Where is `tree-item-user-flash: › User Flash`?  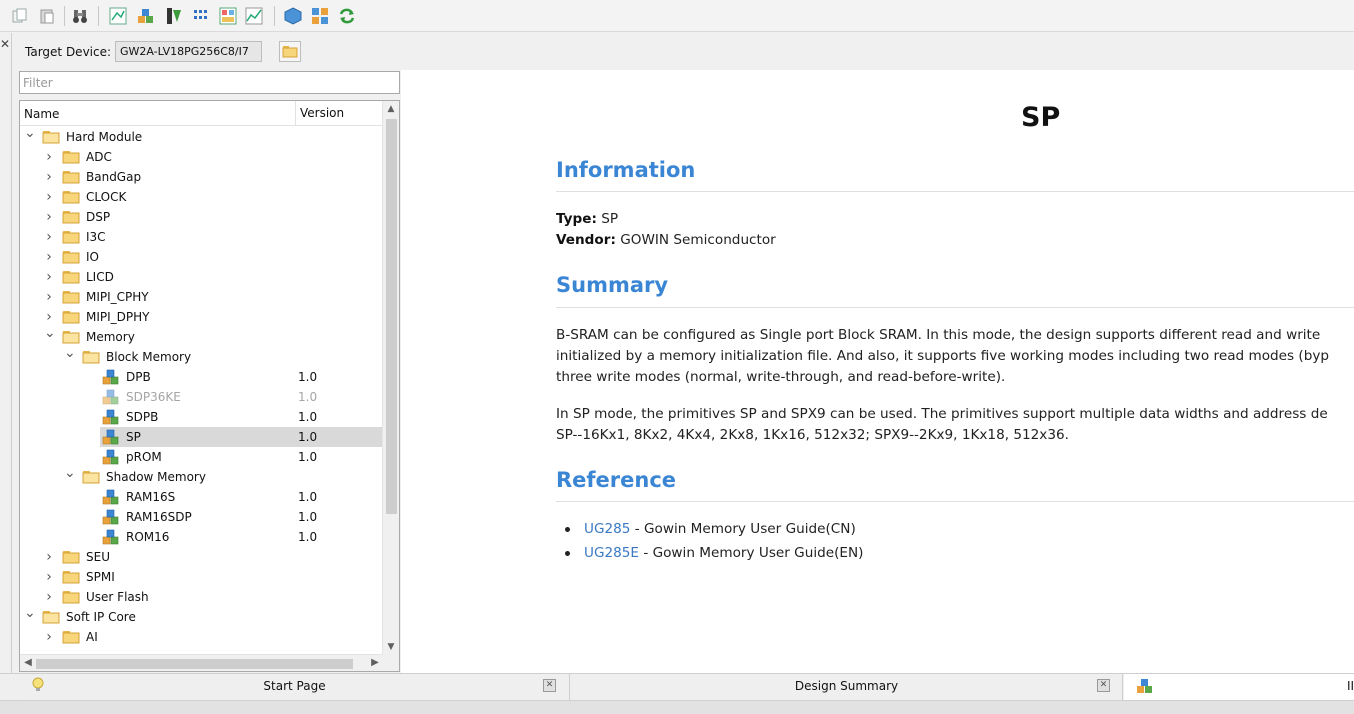 tree-item-user-flash: › User Flash is located at coordinates (201, 597).